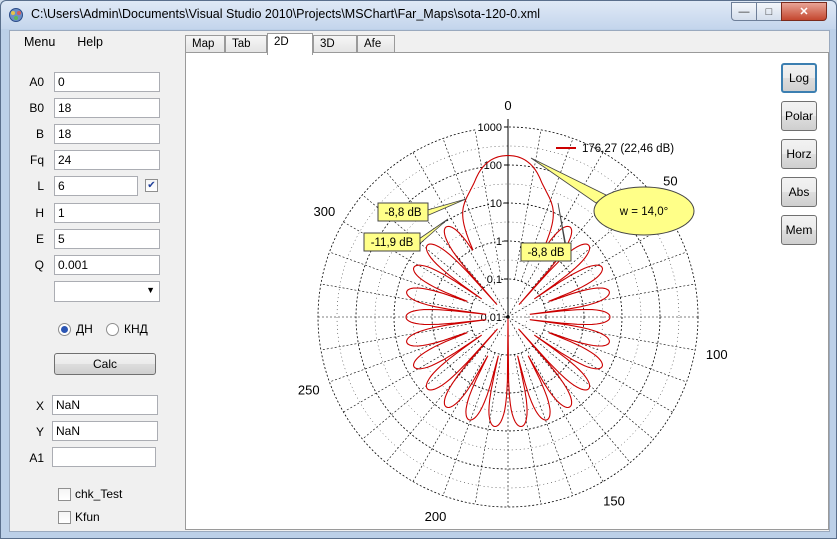  Describe the element at coordinates (150, 290) in the screenshot. I see `chevron-down-icon: ▼` at that location.